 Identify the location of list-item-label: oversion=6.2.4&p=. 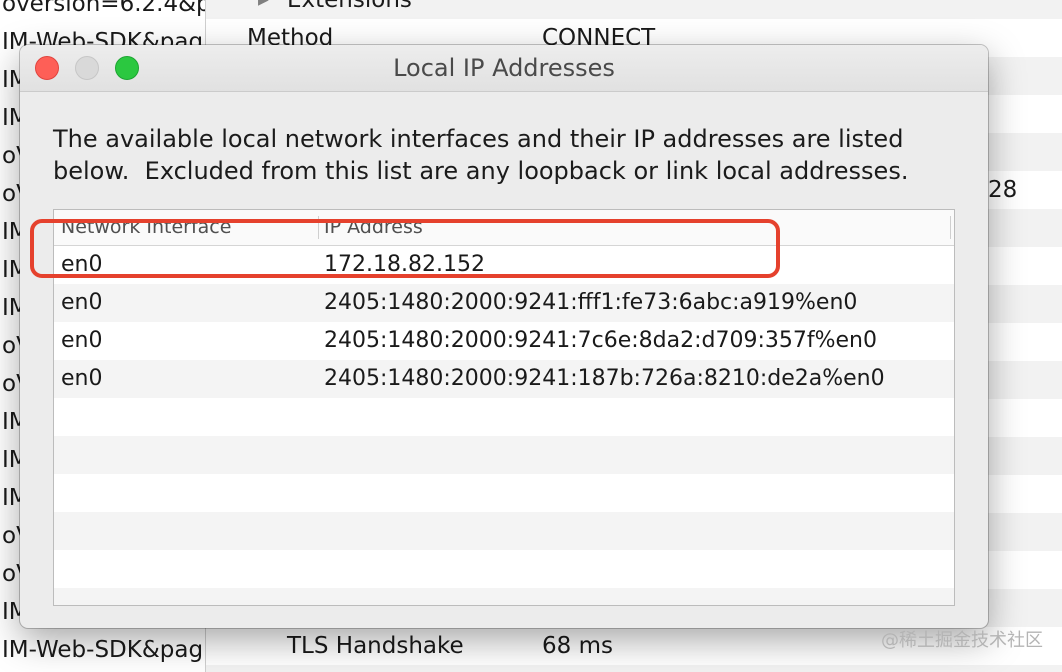
(103, 8).